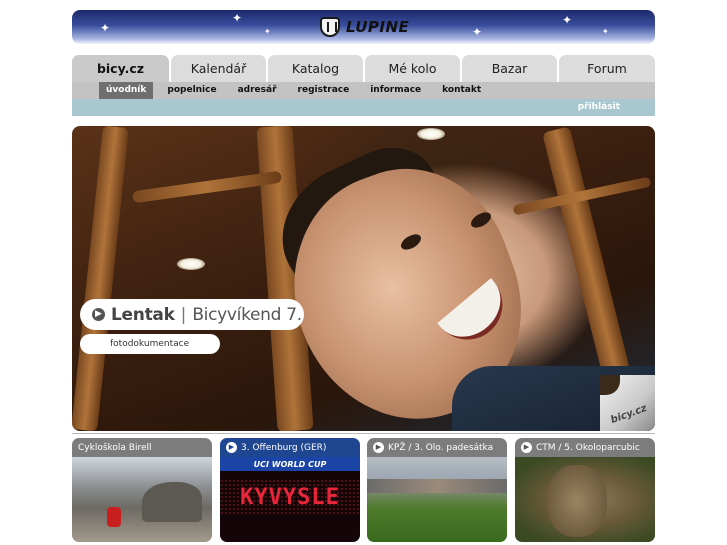  I want to click on thumb-card: Cykloškola Birell, so click(142, 490).